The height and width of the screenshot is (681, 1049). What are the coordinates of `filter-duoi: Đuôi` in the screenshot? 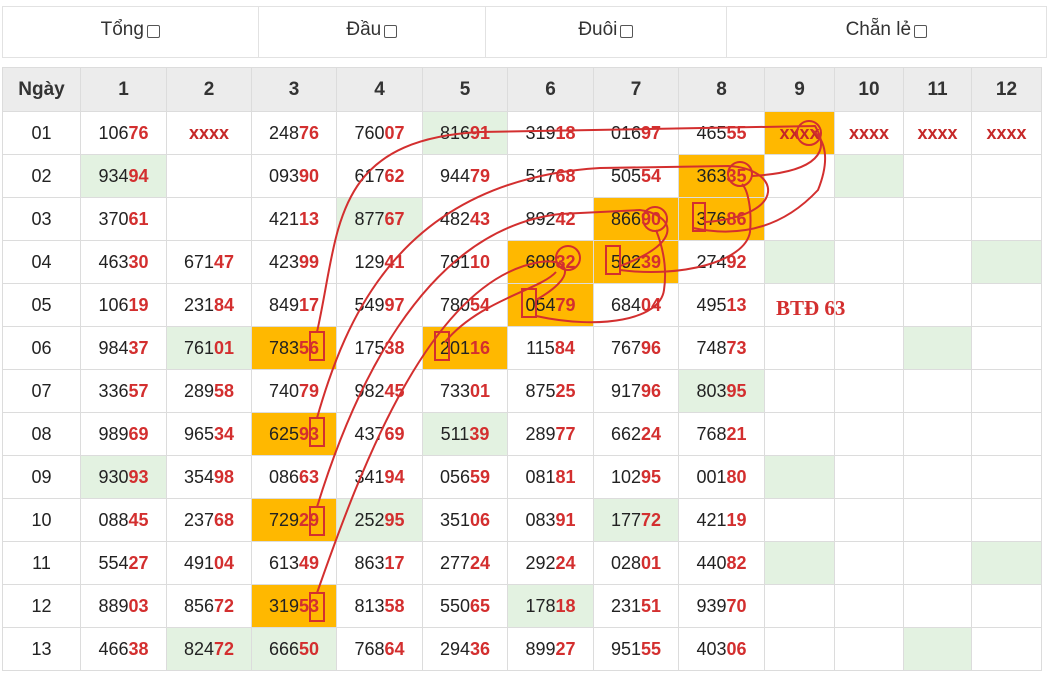 It's located at (606, 32).